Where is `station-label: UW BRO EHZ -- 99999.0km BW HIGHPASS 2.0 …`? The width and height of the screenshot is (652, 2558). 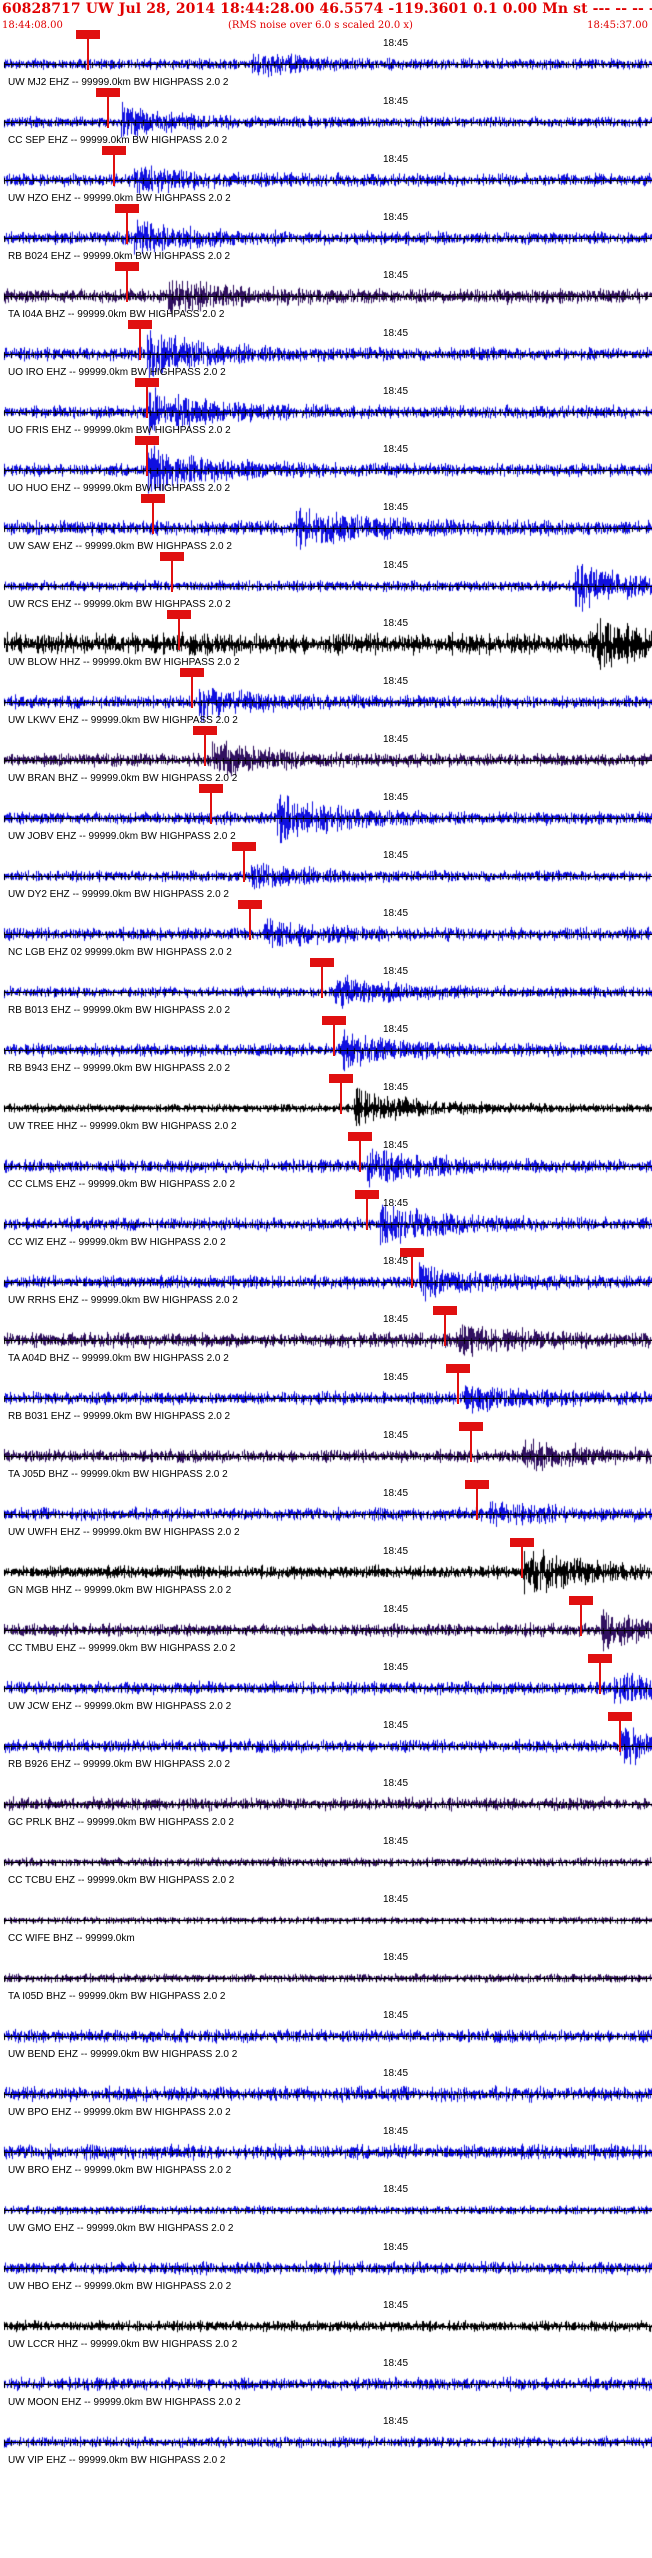
station-label: UW BRO EHZ -- 99999.0km BW HIGHPASS 2.0 … is located at coordinates (120, 2170).